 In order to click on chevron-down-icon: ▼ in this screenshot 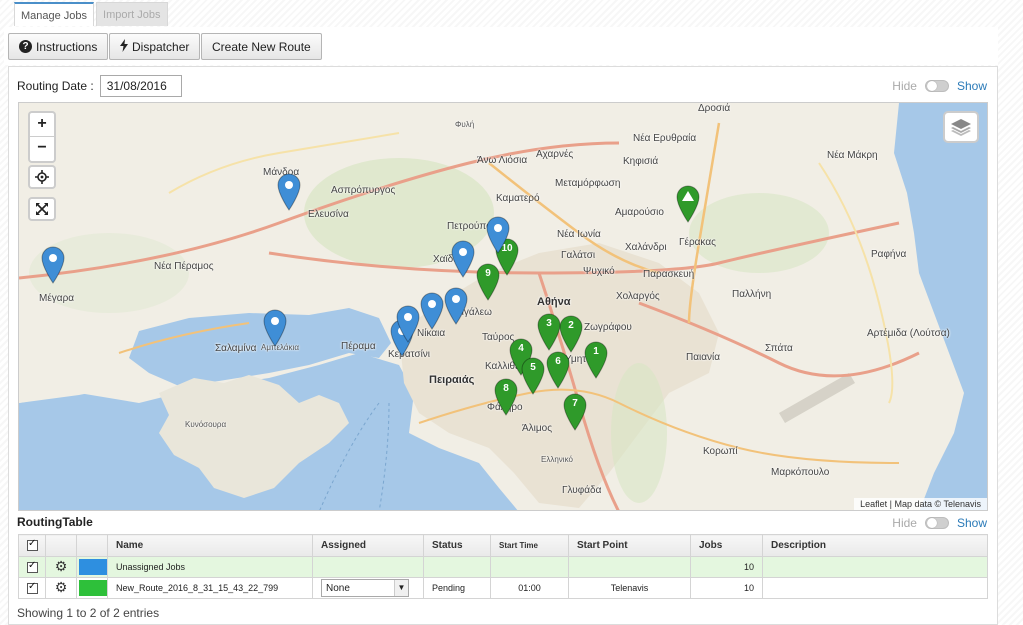, I will do `click(401, 588)`.